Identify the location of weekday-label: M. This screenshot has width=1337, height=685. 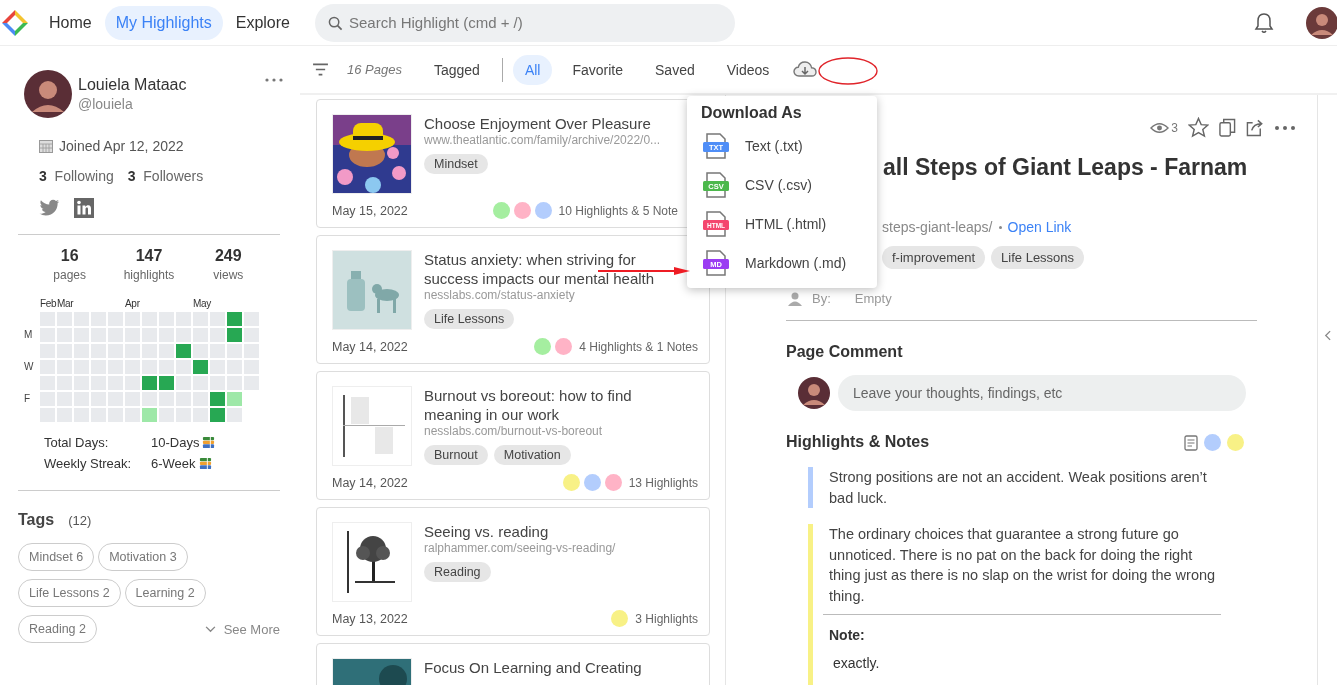
(29, 335).